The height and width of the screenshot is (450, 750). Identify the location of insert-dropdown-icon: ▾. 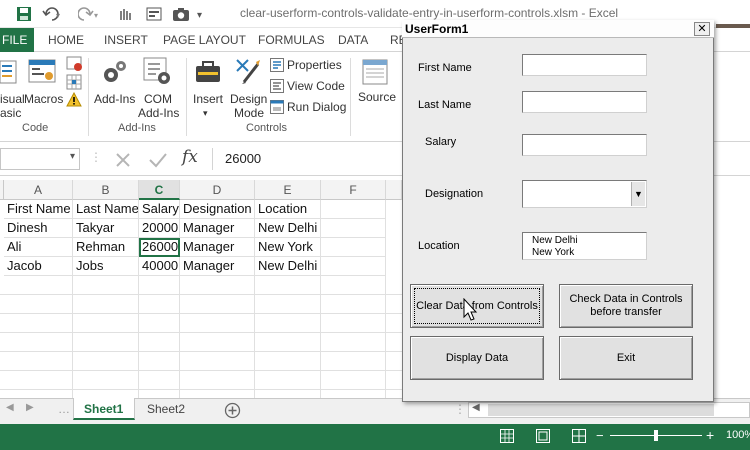
(205, 113).